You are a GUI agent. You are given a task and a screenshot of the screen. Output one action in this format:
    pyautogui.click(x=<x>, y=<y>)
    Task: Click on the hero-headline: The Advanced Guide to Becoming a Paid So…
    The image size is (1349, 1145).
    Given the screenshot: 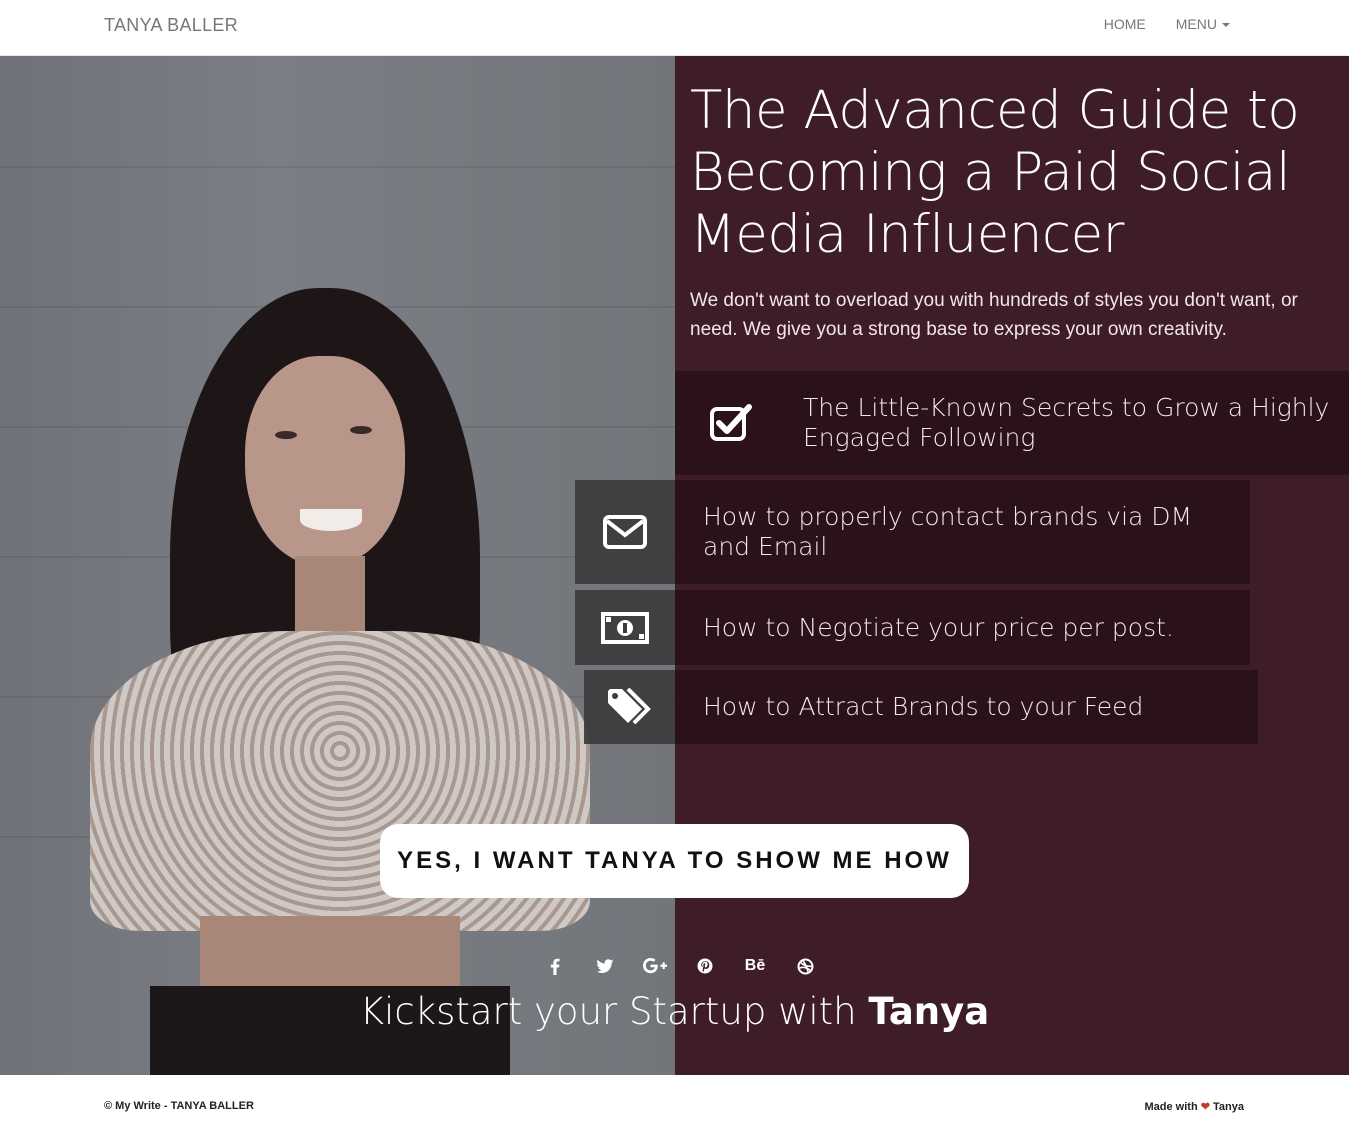 What is the action you would take?
    pyautogui.click(x=995, y=172)
    